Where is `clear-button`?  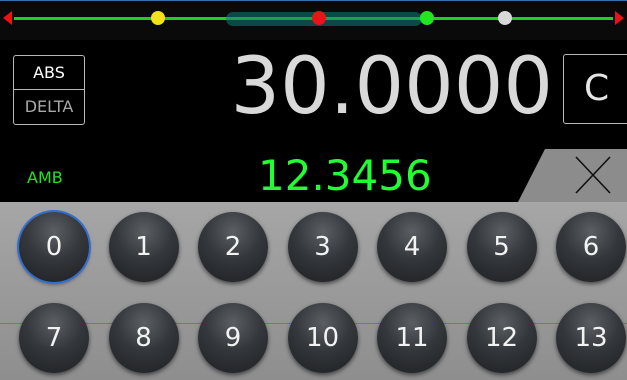
clear-button is located at coordinates (572, 175).